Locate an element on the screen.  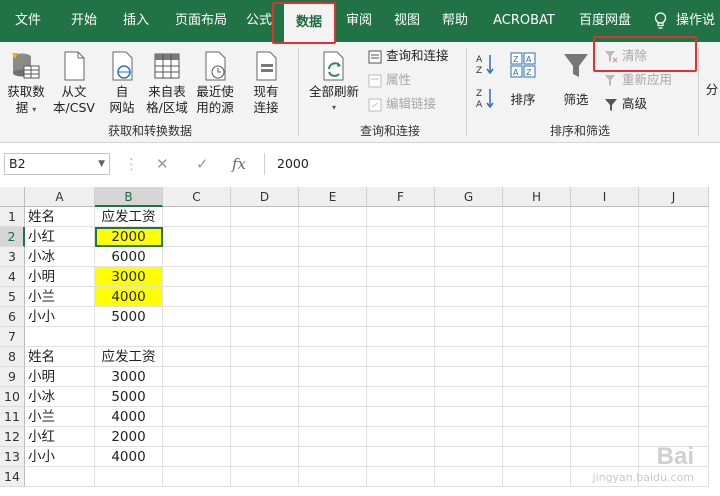
cell-d9 is located at coordinates (265, 377).